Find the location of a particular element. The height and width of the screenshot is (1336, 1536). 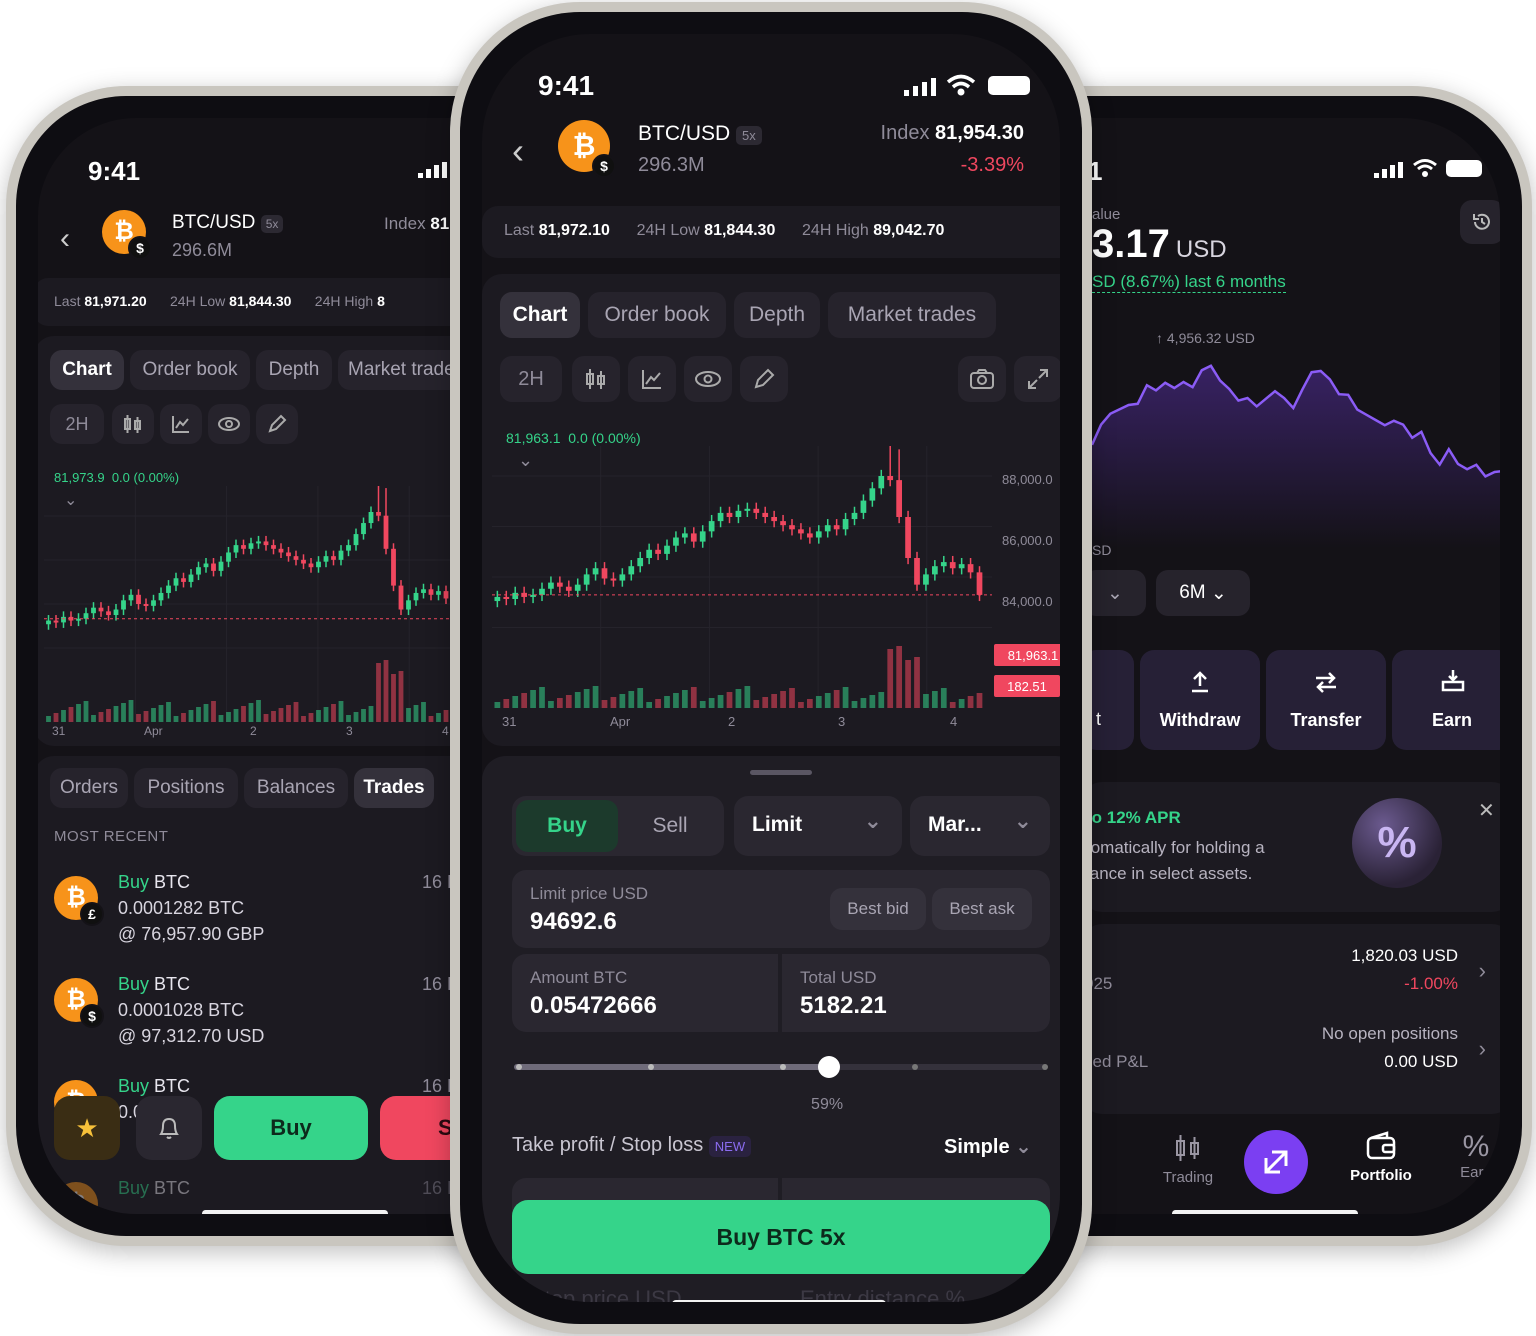

tab-market-trades: Market trades is located at coordinates (912, 315).